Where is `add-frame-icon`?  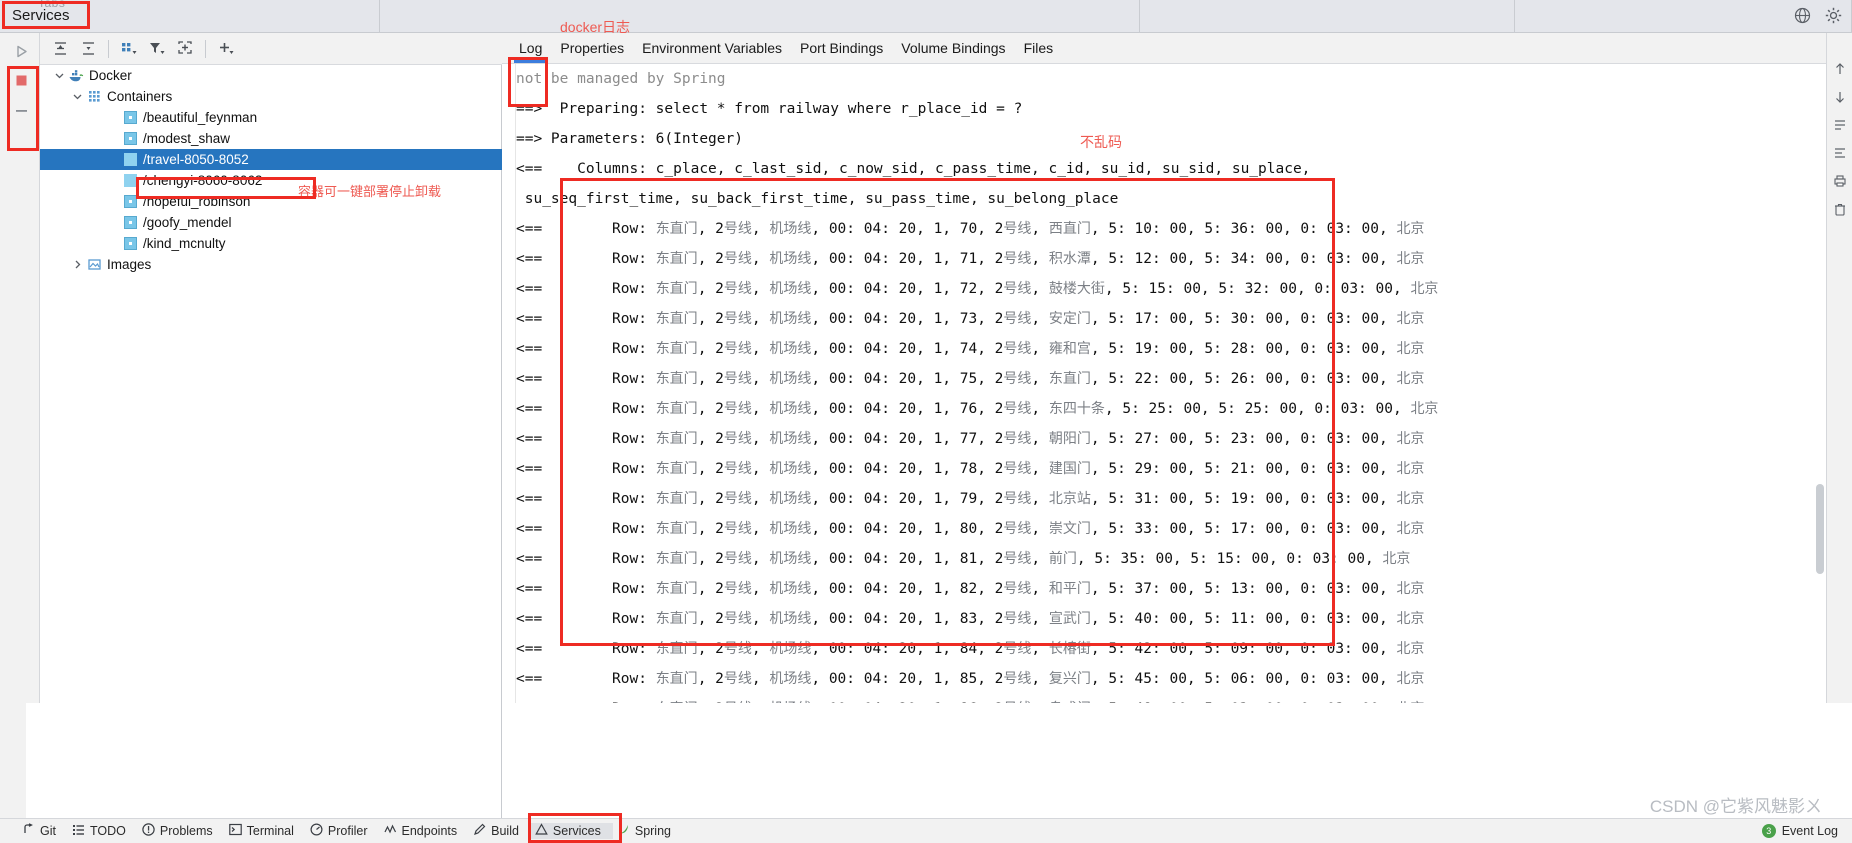 add-frame-icon is located at coordinates (185, 47).